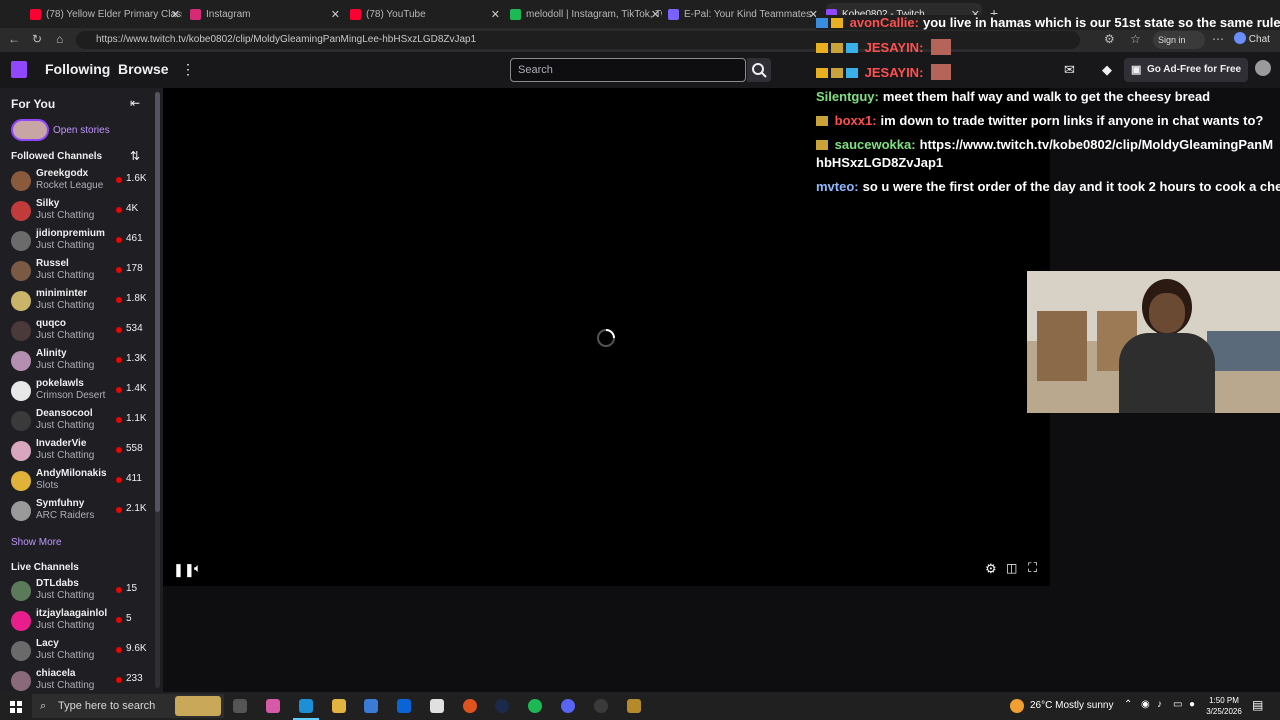  What do you see at coordinates (37, 39) in the screenshot?
I see `refresh-icon: ↻` at bounding box center [37, 39].